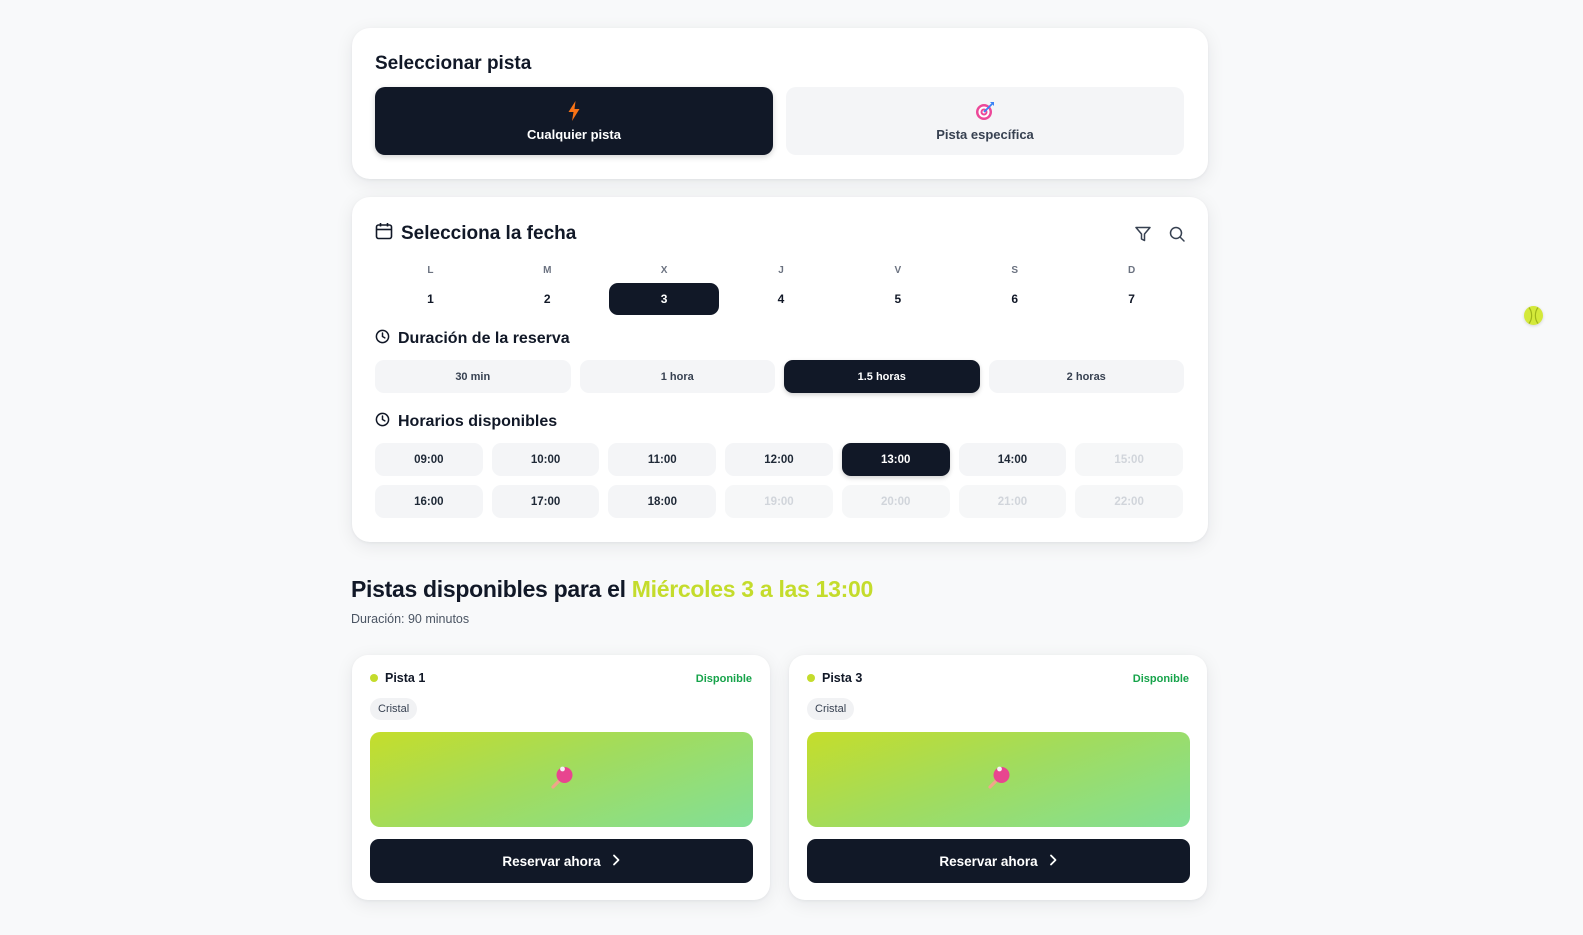  I want to click on day-number: 4, so click(781, 299).